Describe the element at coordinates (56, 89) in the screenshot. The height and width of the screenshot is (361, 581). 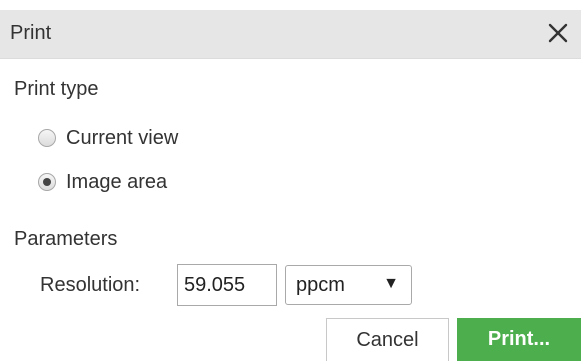
I see `print-type-heading: Print type` at that location.